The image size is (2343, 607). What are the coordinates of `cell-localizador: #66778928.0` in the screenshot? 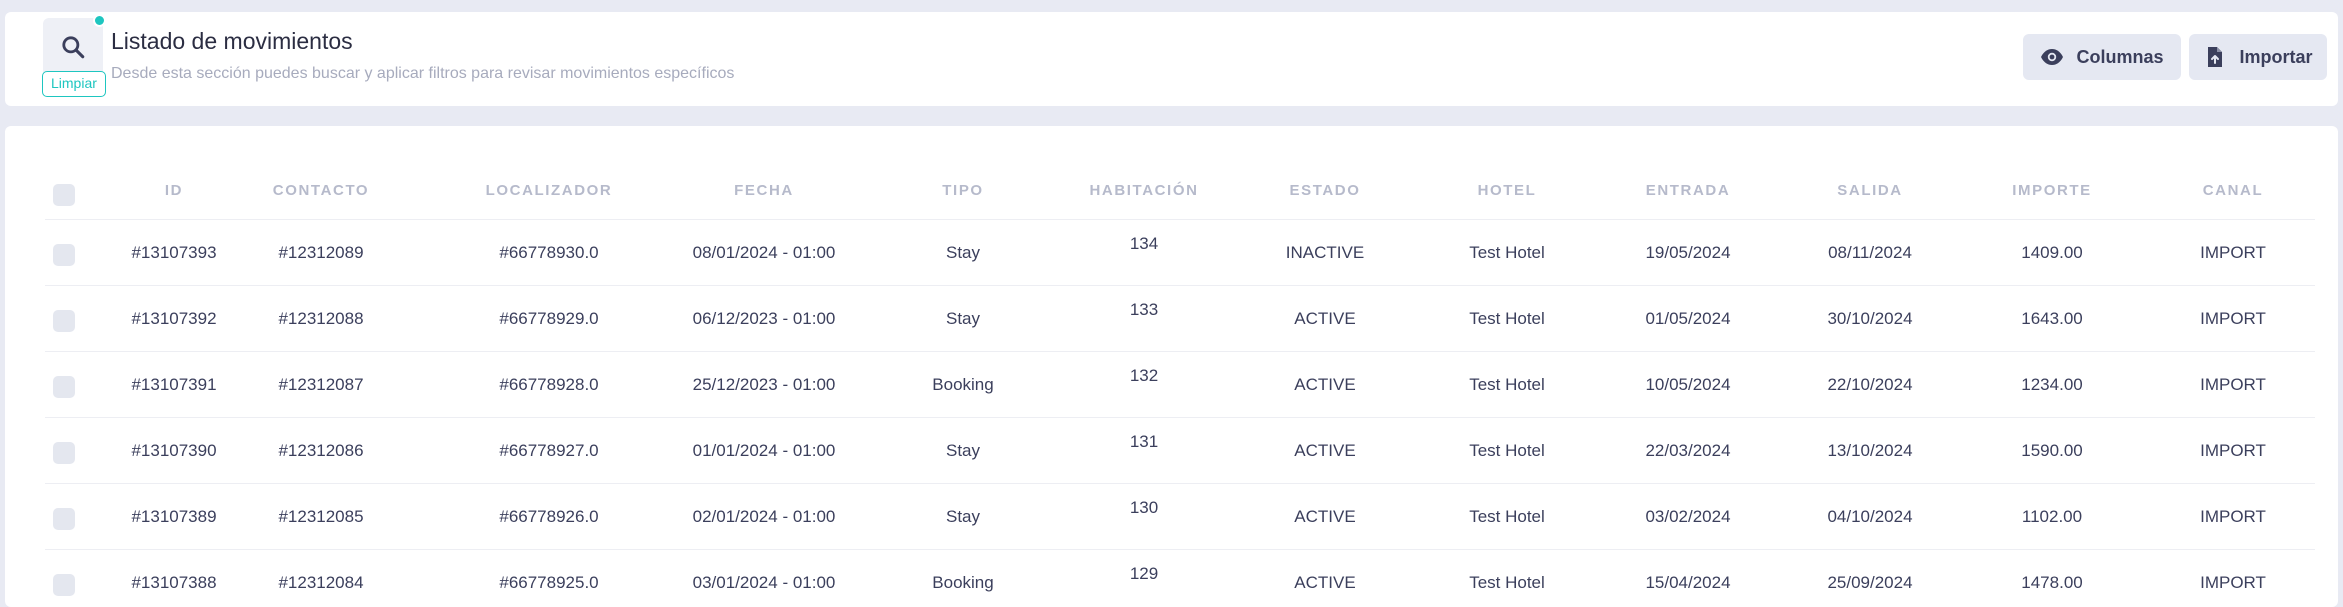 It's located at (549, 384).